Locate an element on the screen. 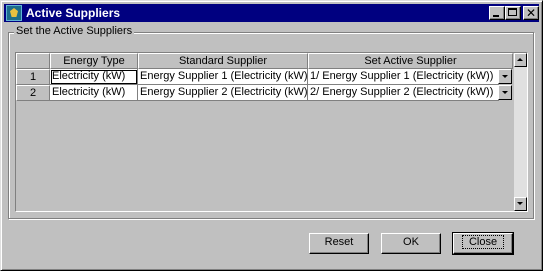 This screenshot has width=543, height=271. ok-button: OK is located at coordinates (411, 243).